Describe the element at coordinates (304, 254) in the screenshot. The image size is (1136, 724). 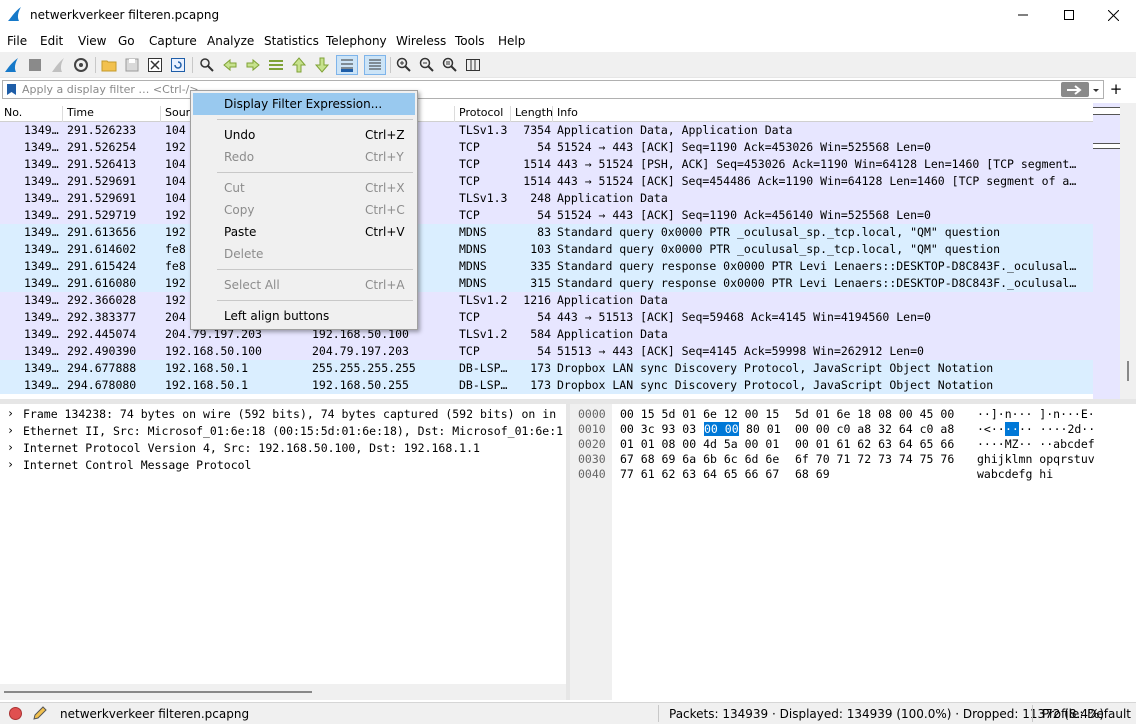
I see `context-item-delete: Delete` at that location.